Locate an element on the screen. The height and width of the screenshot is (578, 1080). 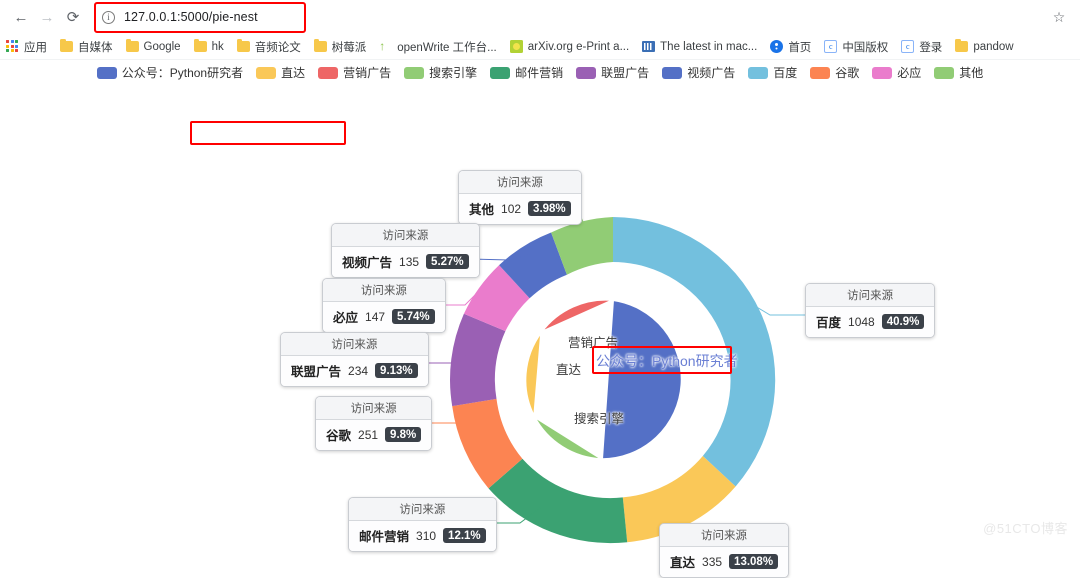
tooltip-biying: 访问来源 必应 147 5.74% is located at coordinates (384, 305).